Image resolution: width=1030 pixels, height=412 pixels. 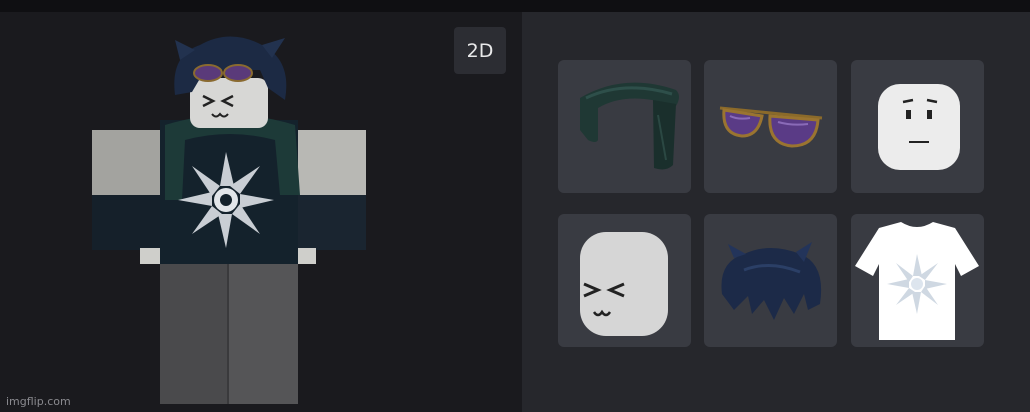 I want to click on inventory-item-tshirt, so click(x=917, y=280).